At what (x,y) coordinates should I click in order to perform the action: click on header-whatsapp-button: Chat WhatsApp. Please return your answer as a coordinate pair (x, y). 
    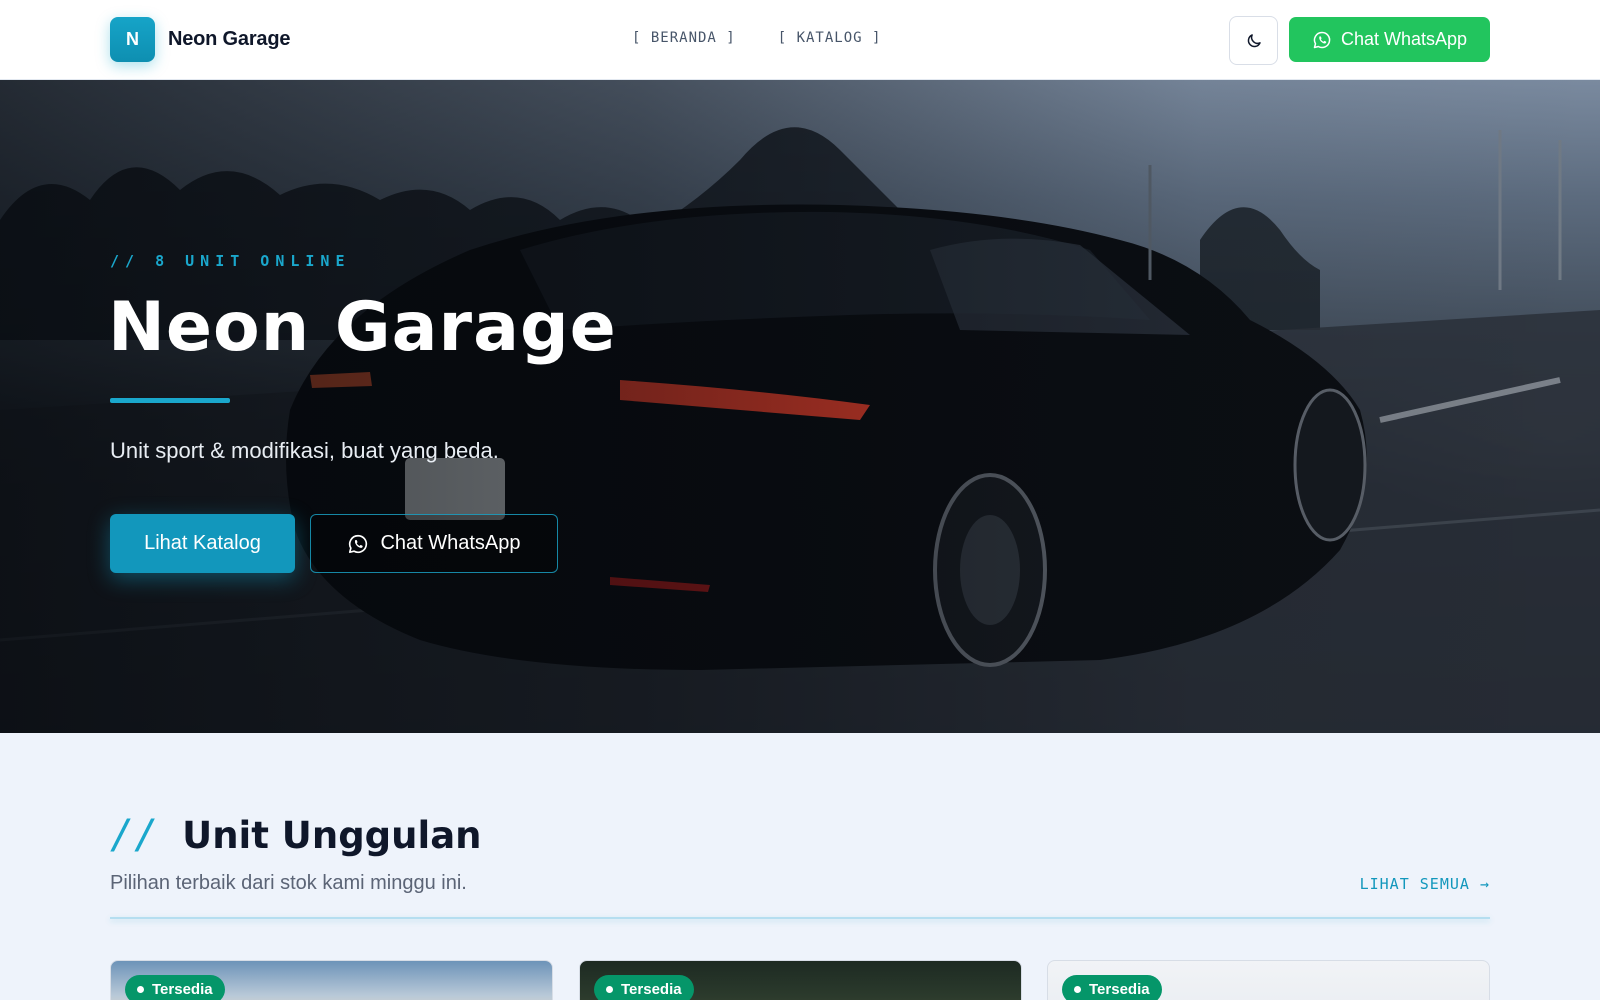
    Looking at the image, I should click on (1389, 39).